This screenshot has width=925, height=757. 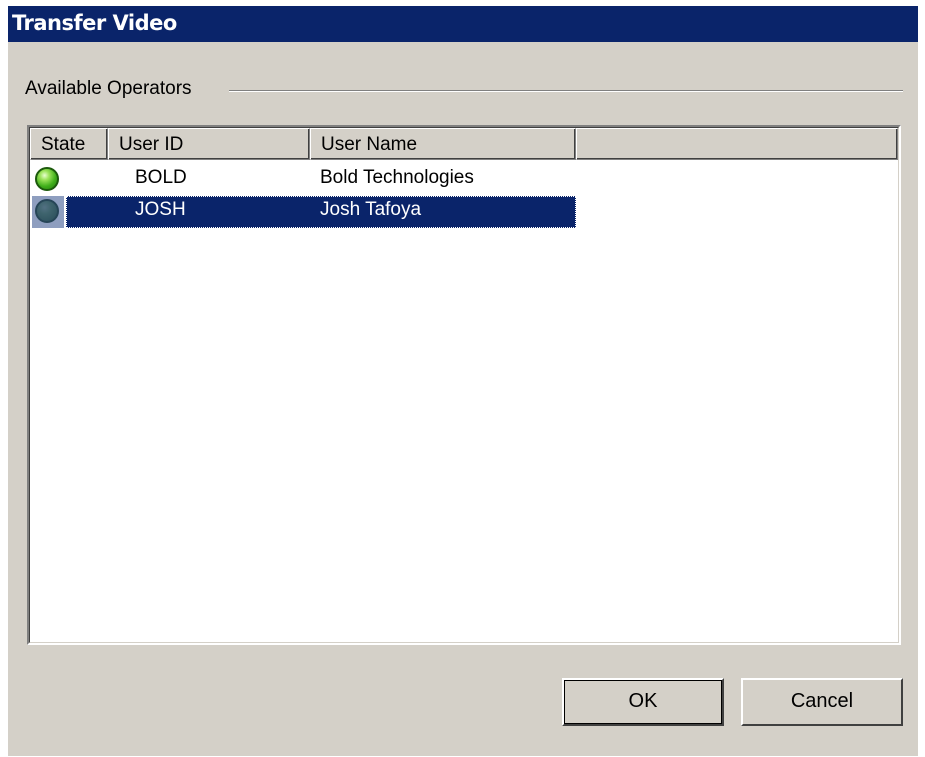 What do you see at coordinates (48, 212) in the screenshot?
I see `icon-selection-overlay` at bounding box center [48, 212].